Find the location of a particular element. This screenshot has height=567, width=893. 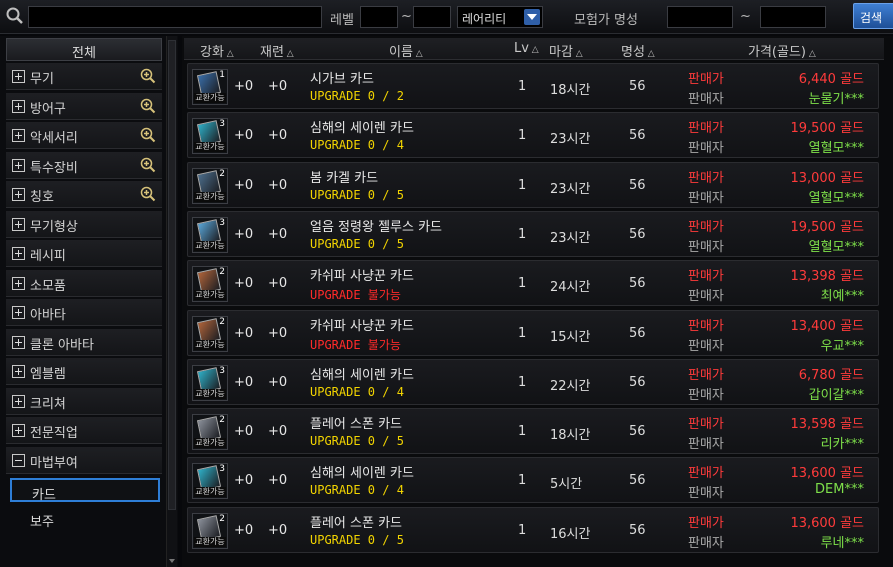

category-item: 방어구 is located at coordinates (84, 106).